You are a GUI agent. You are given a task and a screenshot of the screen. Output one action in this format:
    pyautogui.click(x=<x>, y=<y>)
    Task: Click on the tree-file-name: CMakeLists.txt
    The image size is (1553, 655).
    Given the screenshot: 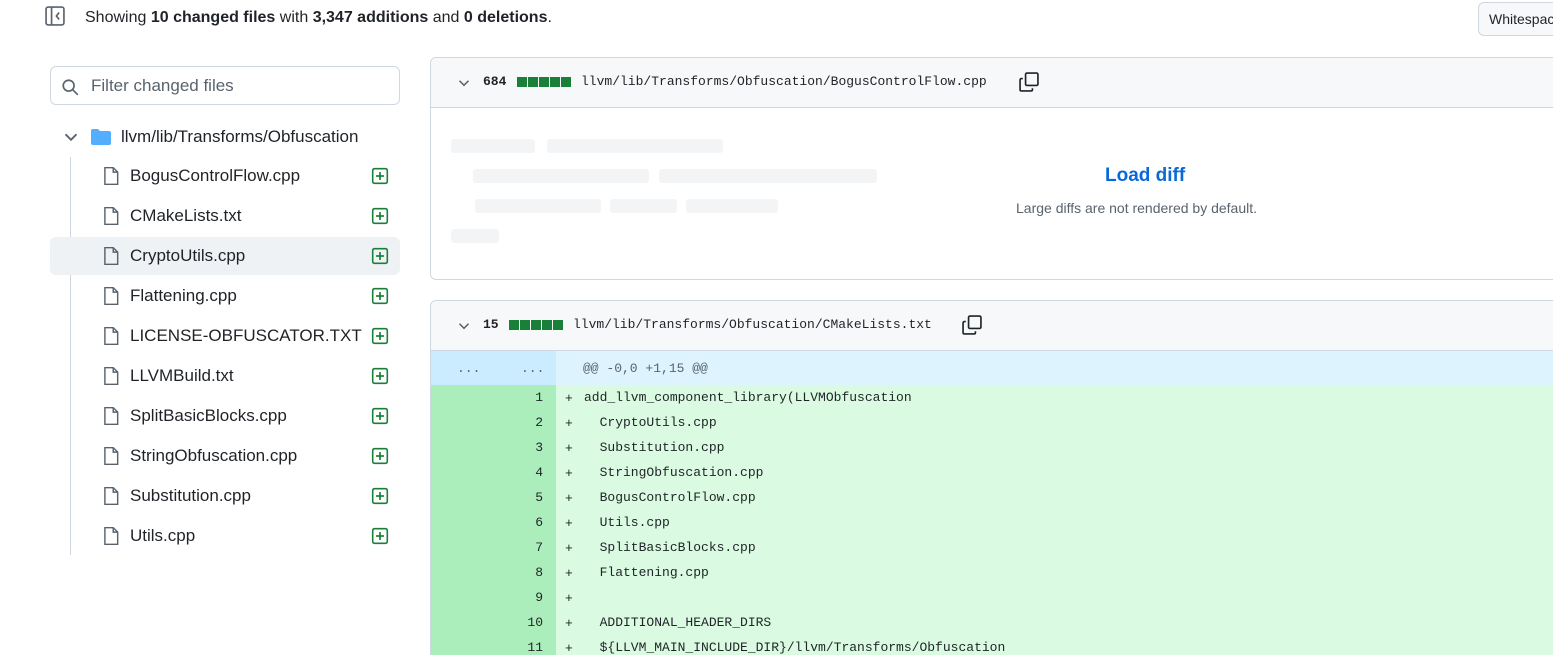 What is the action you would take?
    pyautogui.click(x=186, y=215)
    